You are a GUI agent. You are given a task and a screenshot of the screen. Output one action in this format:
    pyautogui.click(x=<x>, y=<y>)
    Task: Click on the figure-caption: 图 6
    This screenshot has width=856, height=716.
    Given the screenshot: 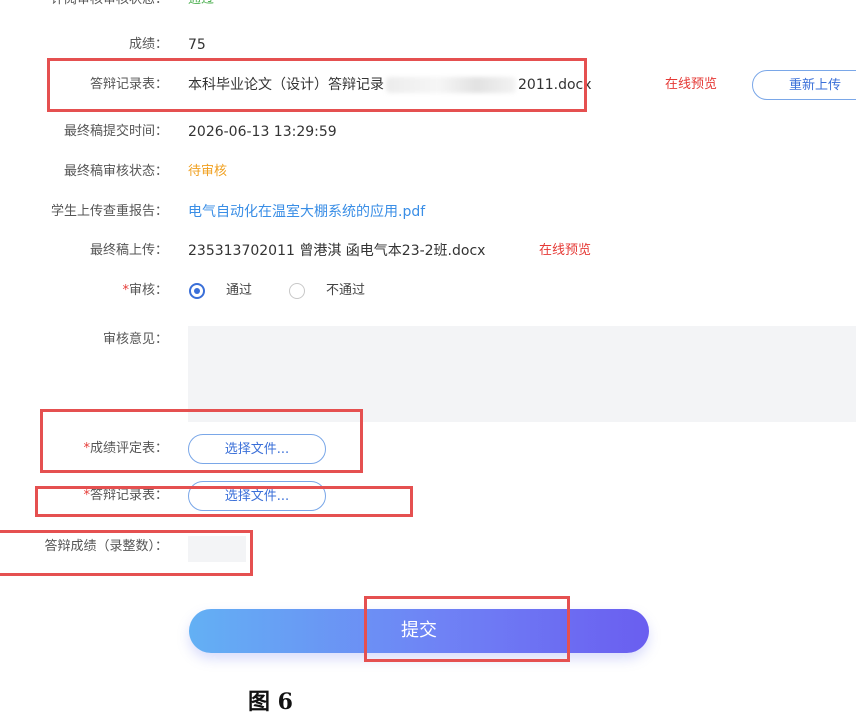 What is the action you would take?
    pyautogui.click(x=270, y=702)
    